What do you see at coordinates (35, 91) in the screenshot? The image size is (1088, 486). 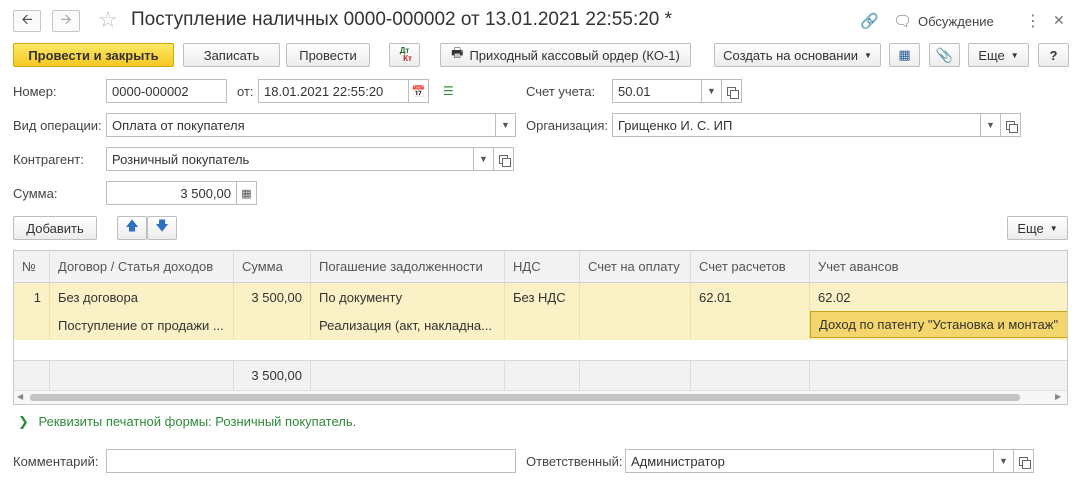 I see `number-label: Номер:` at bounding box center [35, 91].